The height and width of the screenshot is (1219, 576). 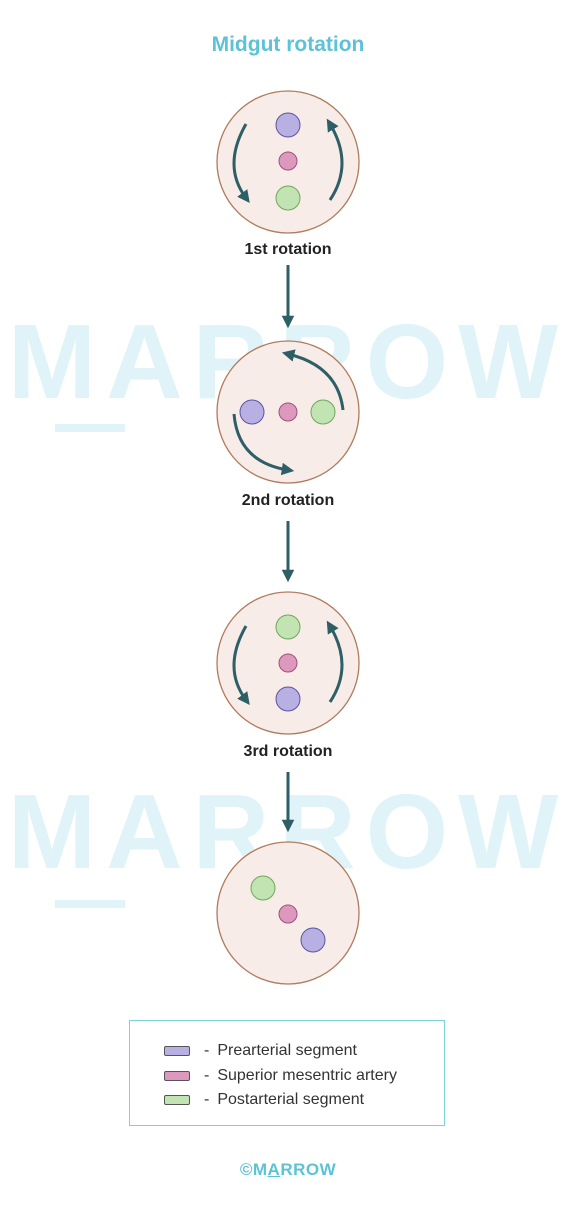 I want to click on copyright-symbol: ©, so click(x=246, y=1169).